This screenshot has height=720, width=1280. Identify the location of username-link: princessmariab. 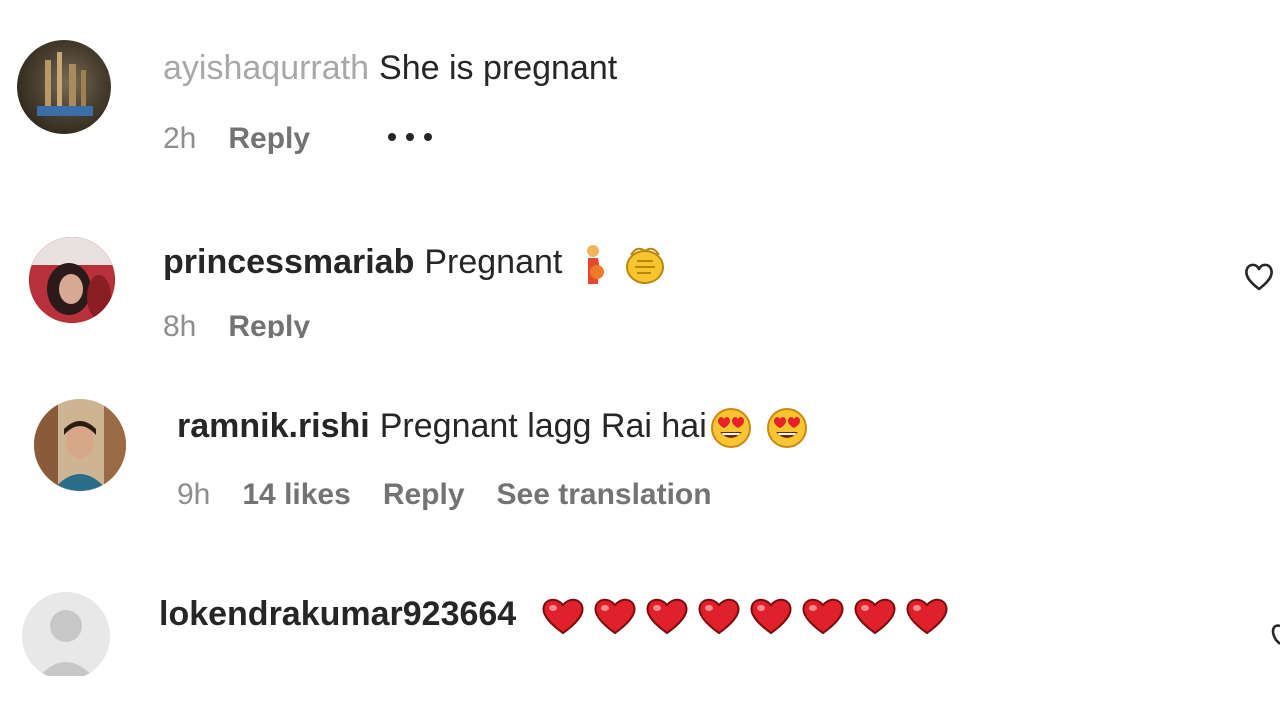
(288, 262).